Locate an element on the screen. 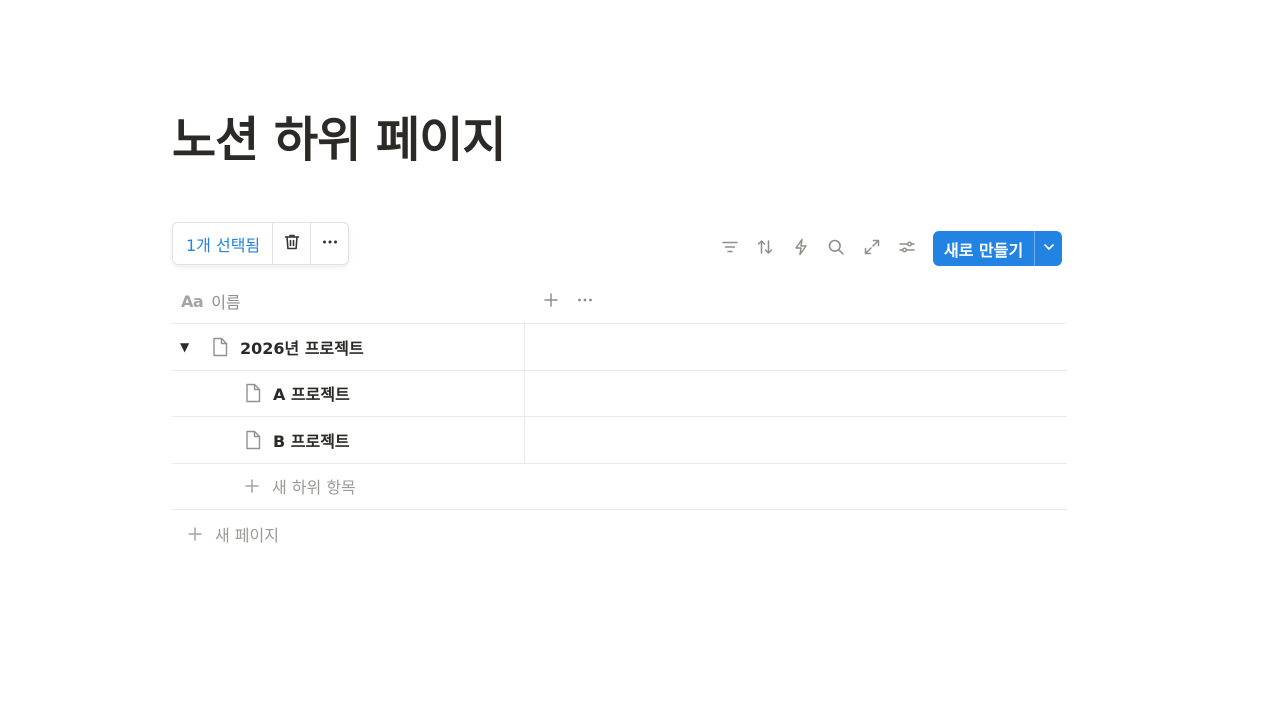 This screenshot has height=720, width=1280. name-cell: B 프로젝트 is located at coordinates (348, 440).